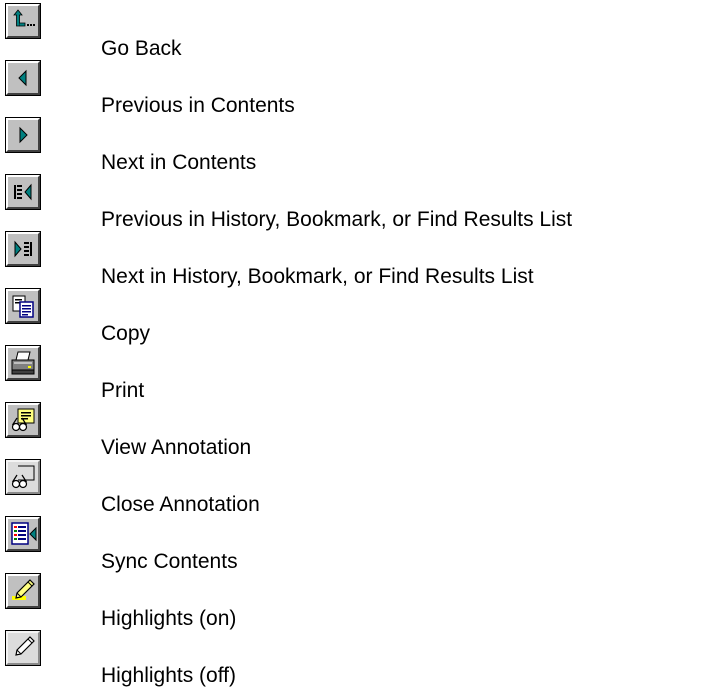  What do you see at coordinates (179, 162) in the screenshot?
I see `next-in-contents-label: Next in Contents` at bounding box center [179, 162].